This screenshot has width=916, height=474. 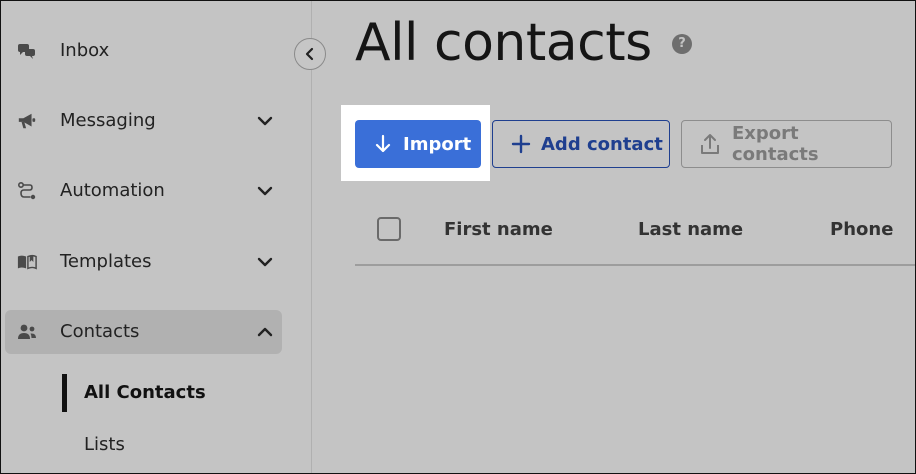 I want to click on plus-icon, so click(x=521, y=144).